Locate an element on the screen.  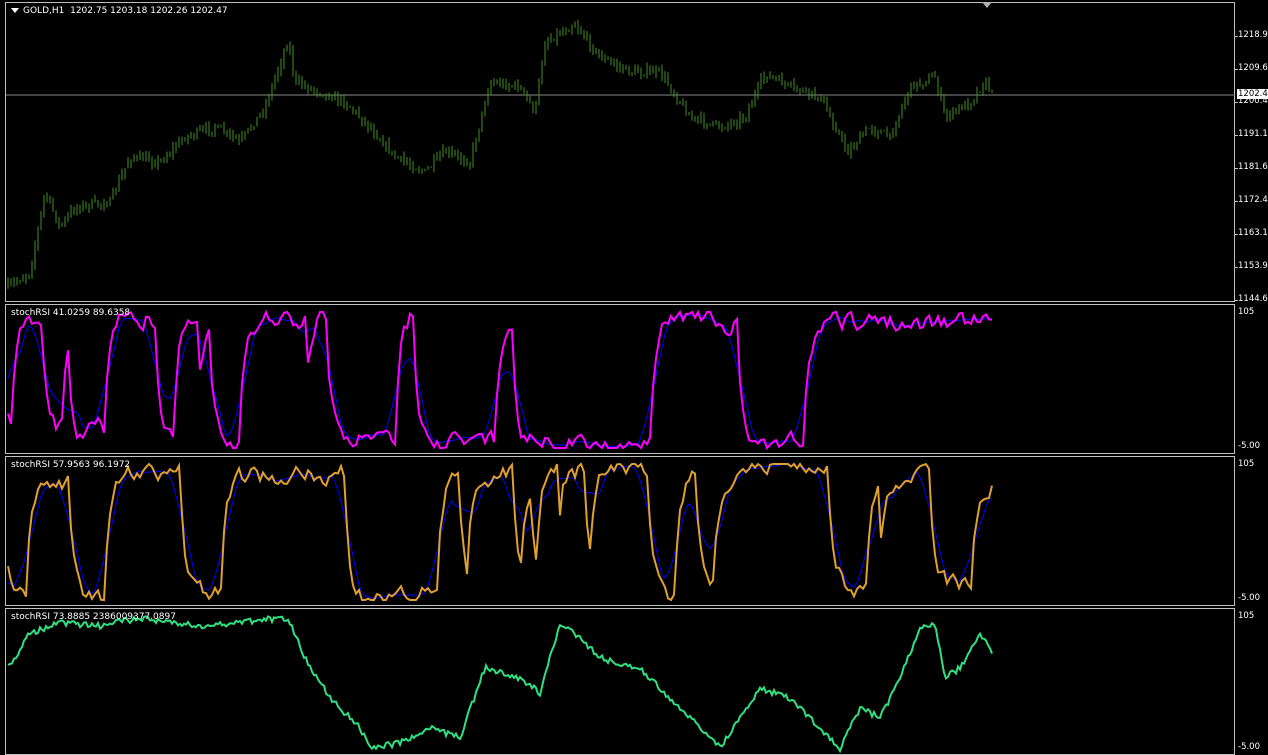
price-tick: 1181.65 is located at coordinates (1253, 167).